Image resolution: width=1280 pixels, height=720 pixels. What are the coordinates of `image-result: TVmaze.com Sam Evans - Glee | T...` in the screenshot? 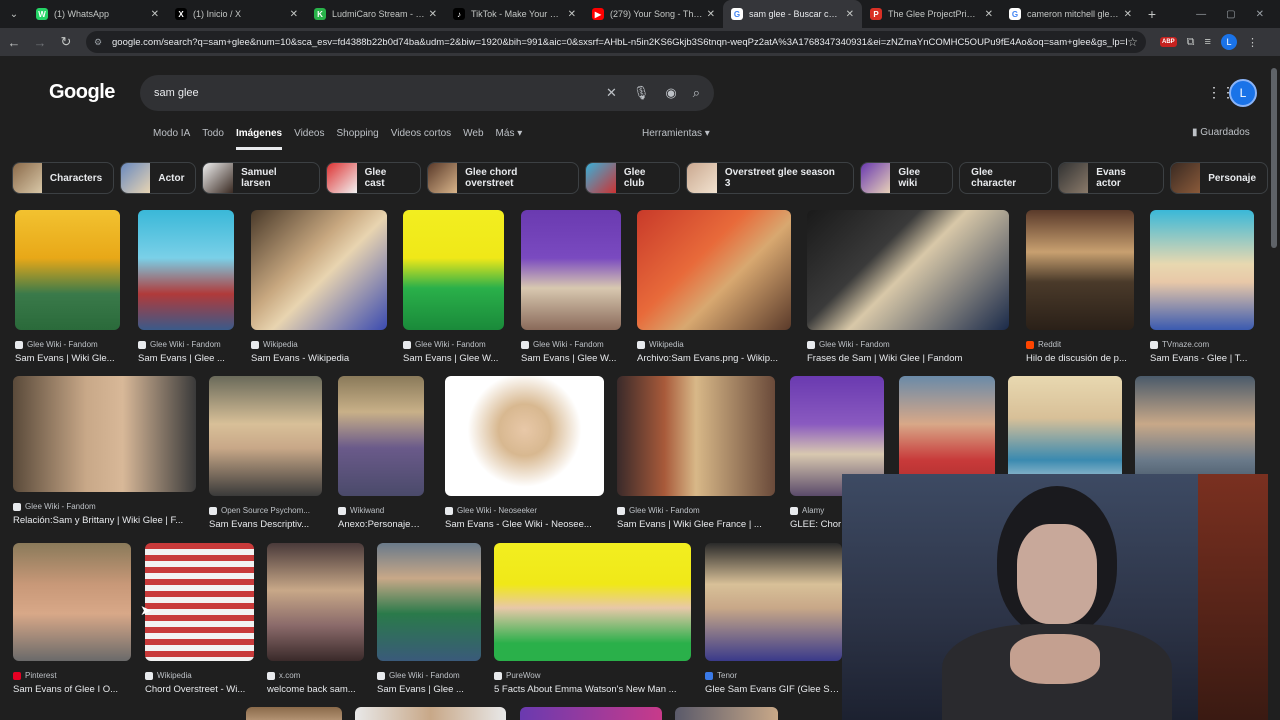 It's located at (1202, 287).